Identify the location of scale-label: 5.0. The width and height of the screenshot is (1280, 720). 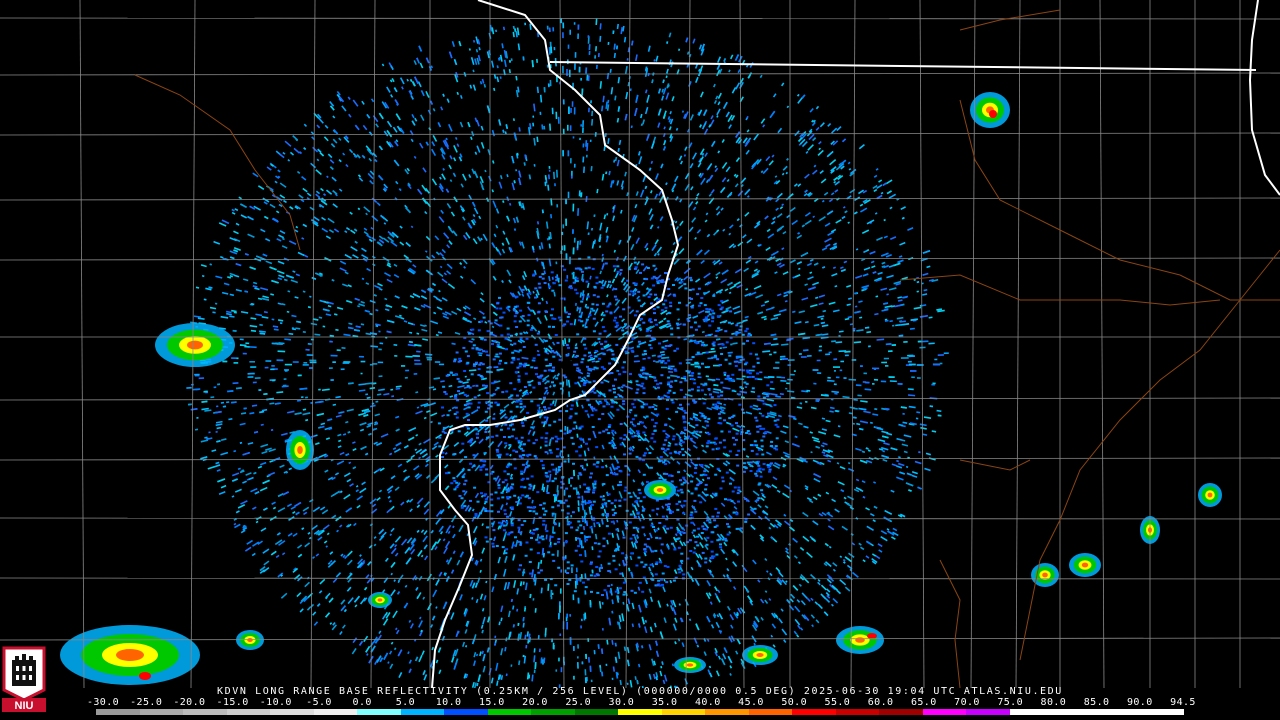
(405, 702).